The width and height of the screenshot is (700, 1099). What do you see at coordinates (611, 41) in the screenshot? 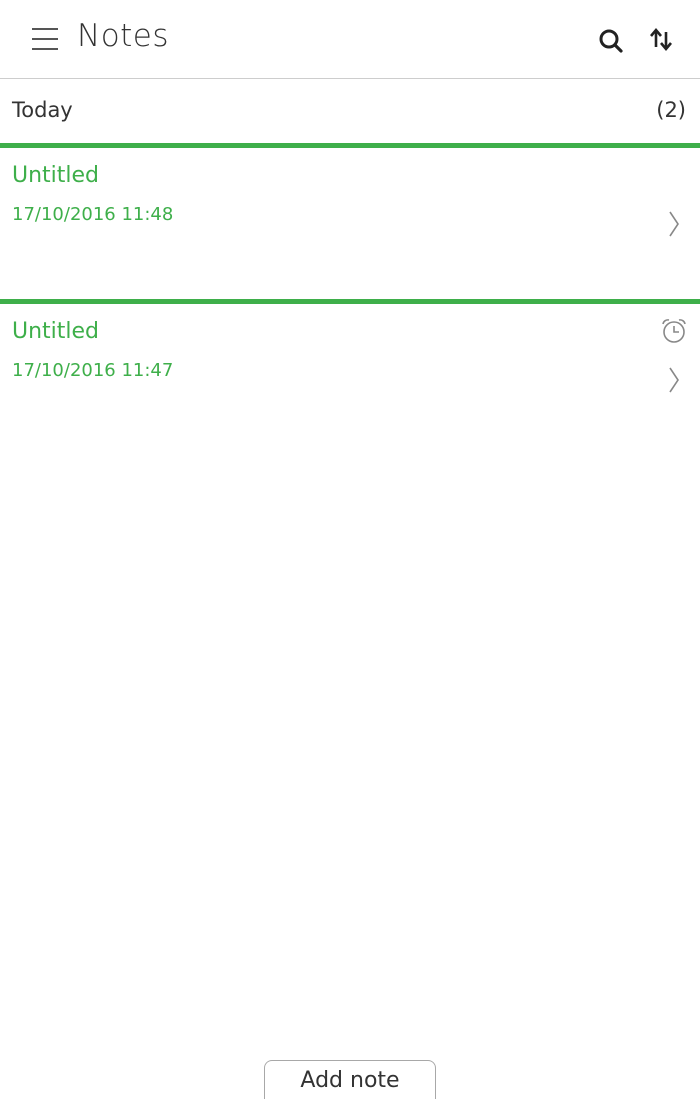
I see `search-icon` at bounding box center [611, 41].